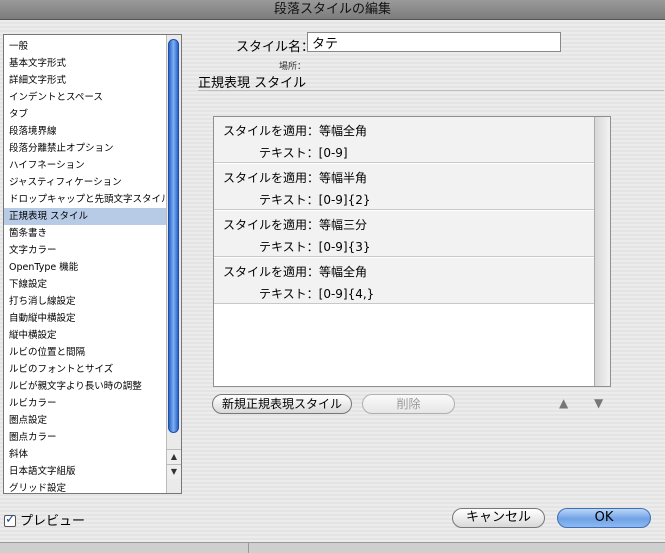 This screenshot has width=665, height=553. Describe the element at coordinates (85, 471) in the screenshot. I see `category-item: 日本語文字組版` at that location.